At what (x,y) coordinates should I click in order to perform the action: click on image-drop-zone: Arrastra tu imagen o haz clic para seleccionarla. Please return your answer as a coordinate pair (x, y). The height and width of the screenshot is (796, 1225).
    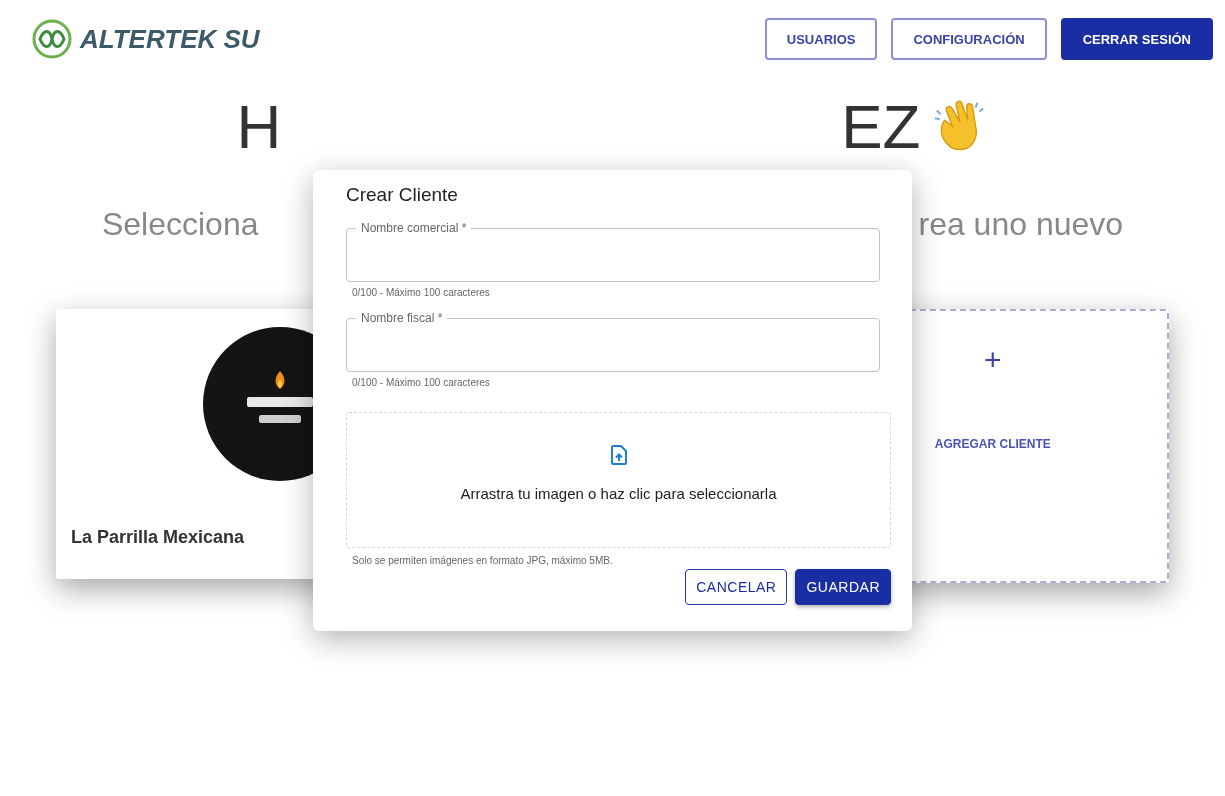
    Looking at the image, I should click on (618, 480).